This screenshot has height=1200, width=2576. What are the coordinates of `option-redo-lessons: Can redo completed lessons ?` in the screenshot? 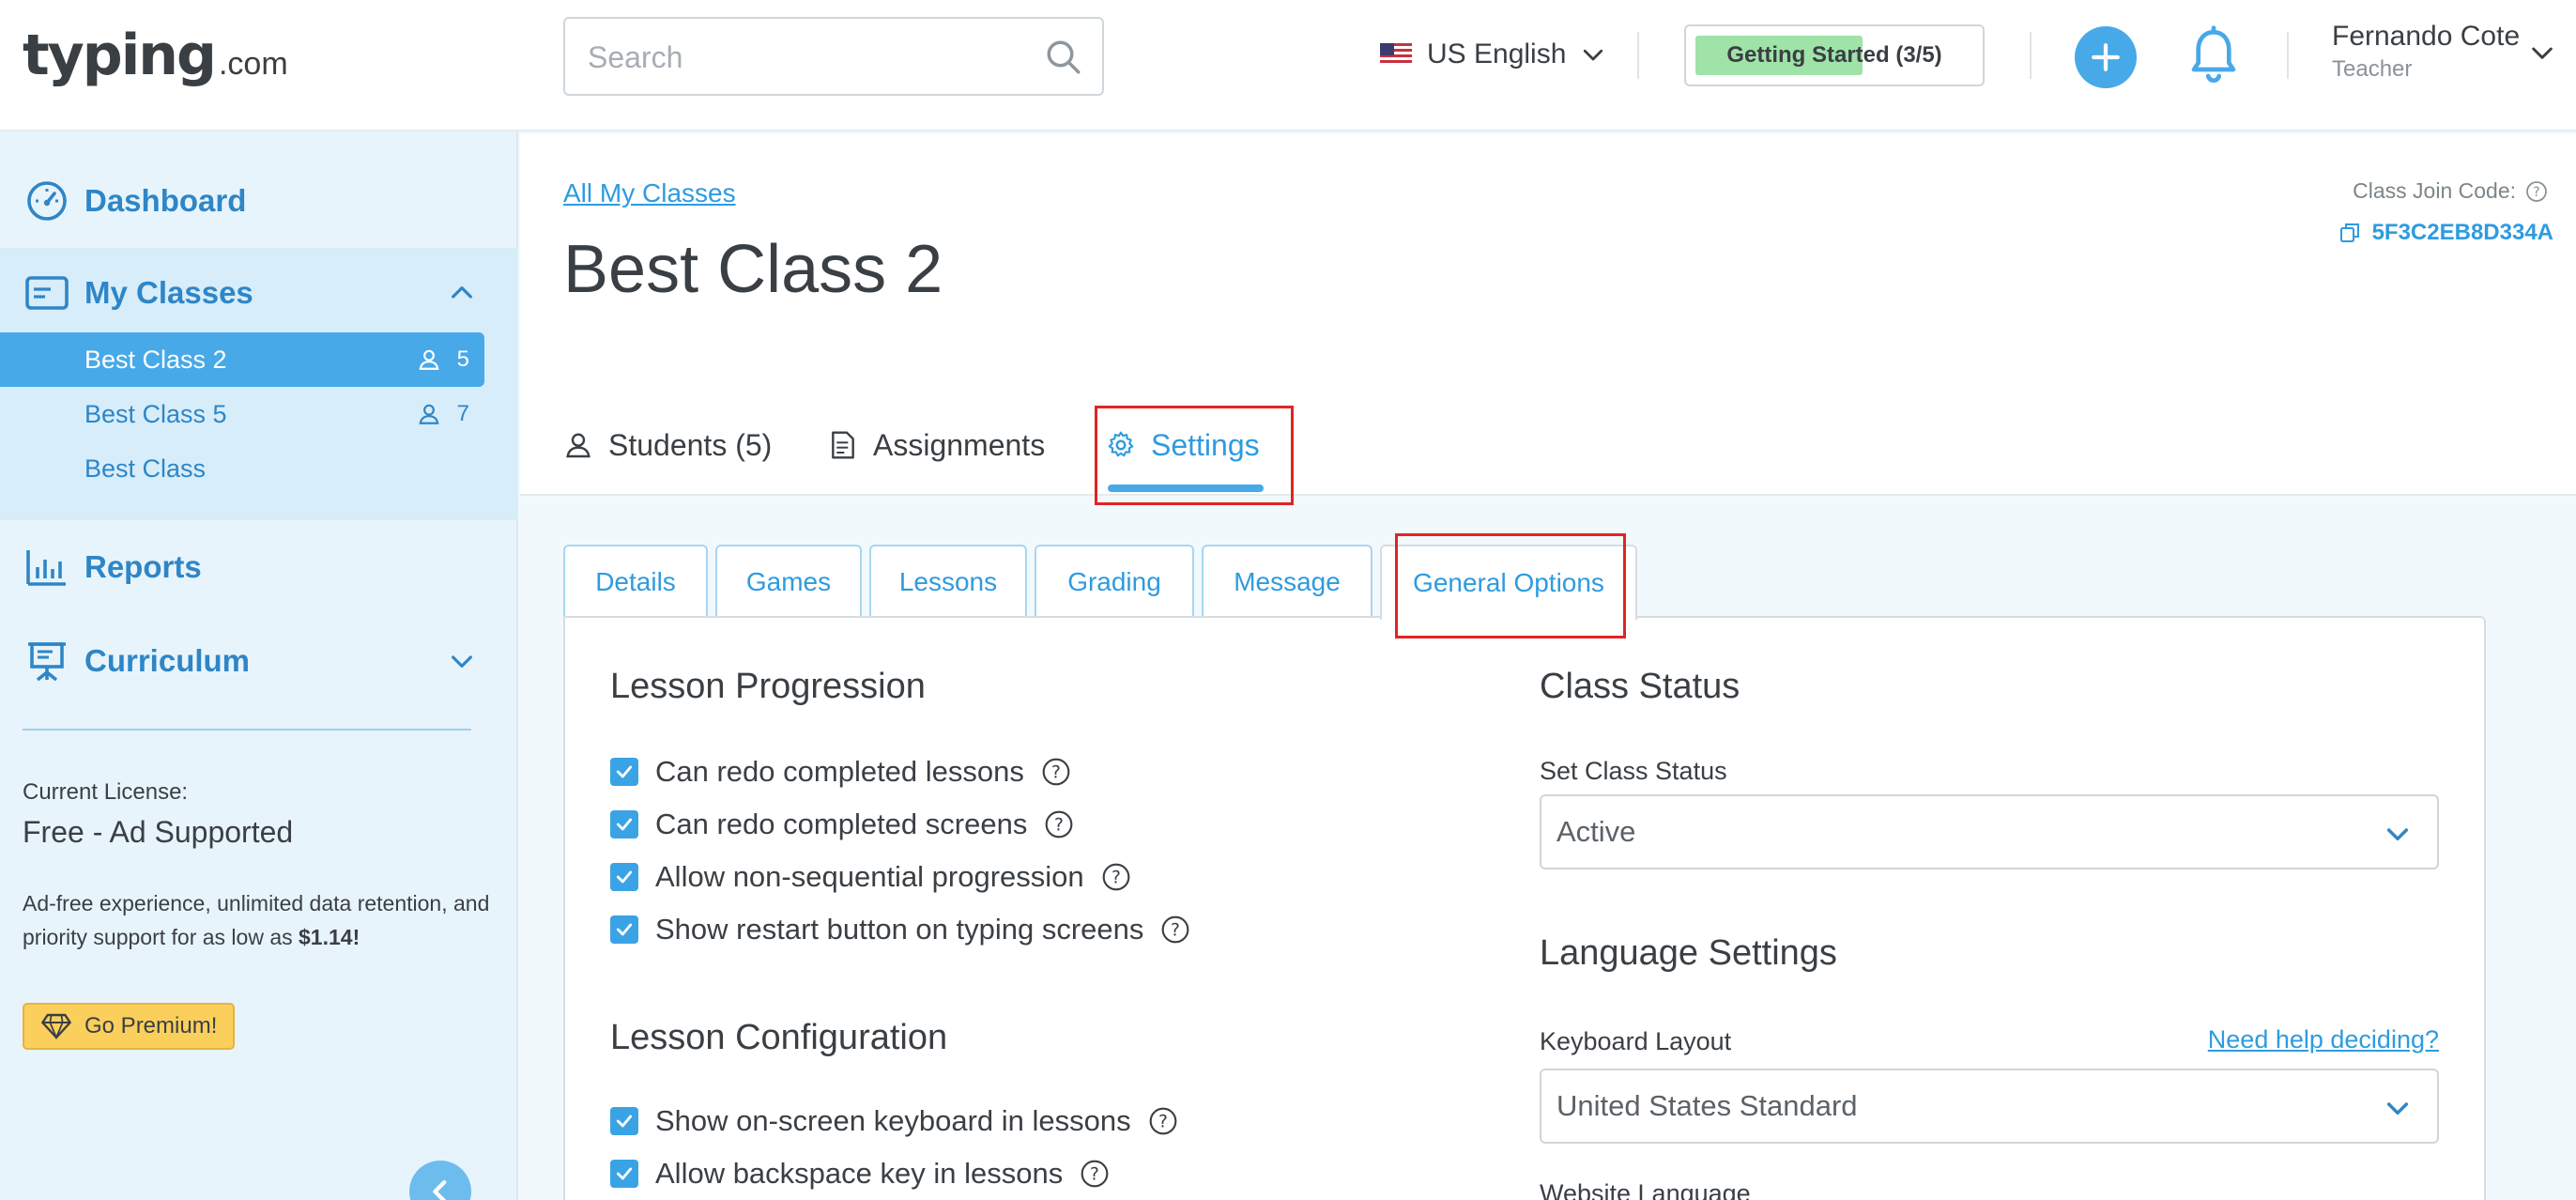 It's located at (841, 772).